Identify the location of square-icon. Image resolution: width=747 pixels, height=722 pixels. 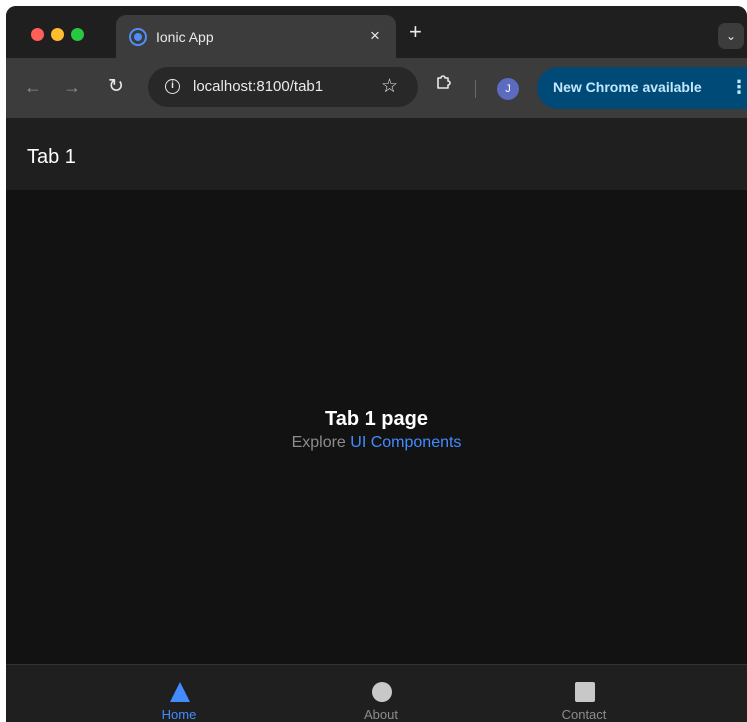
(585, 692).